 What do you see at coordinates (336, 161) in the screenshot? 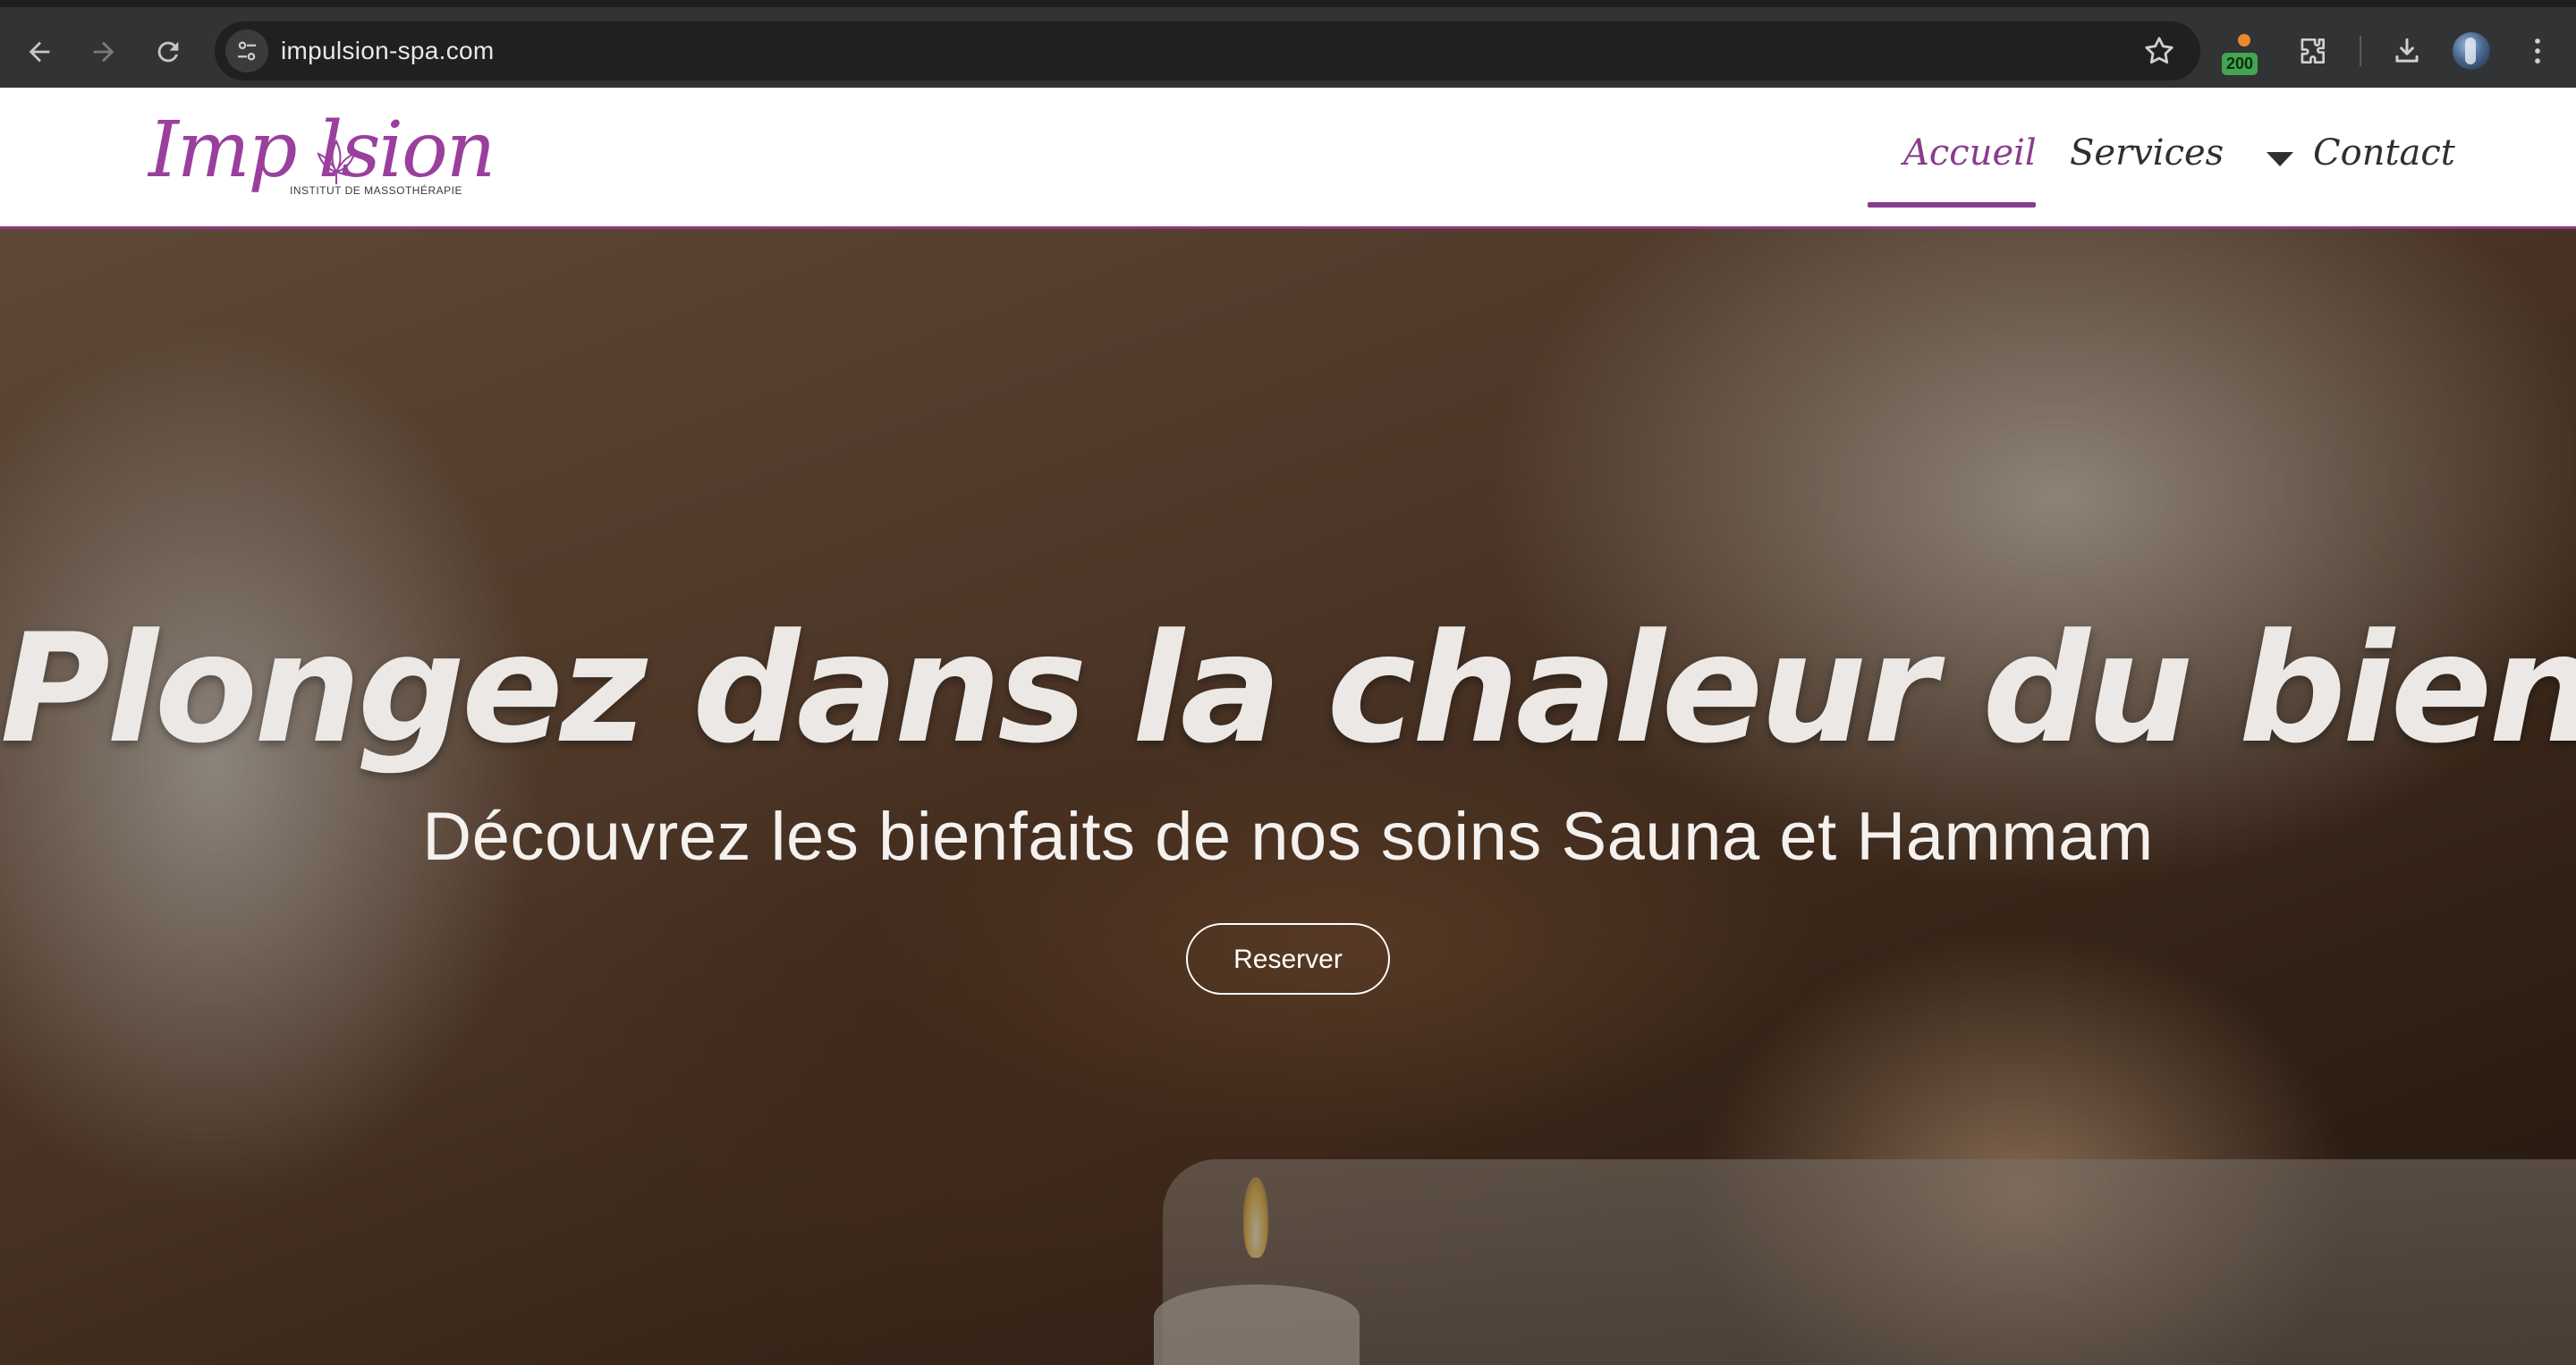
I see `lotus-flower-icon` at bounding box center [336, 161].